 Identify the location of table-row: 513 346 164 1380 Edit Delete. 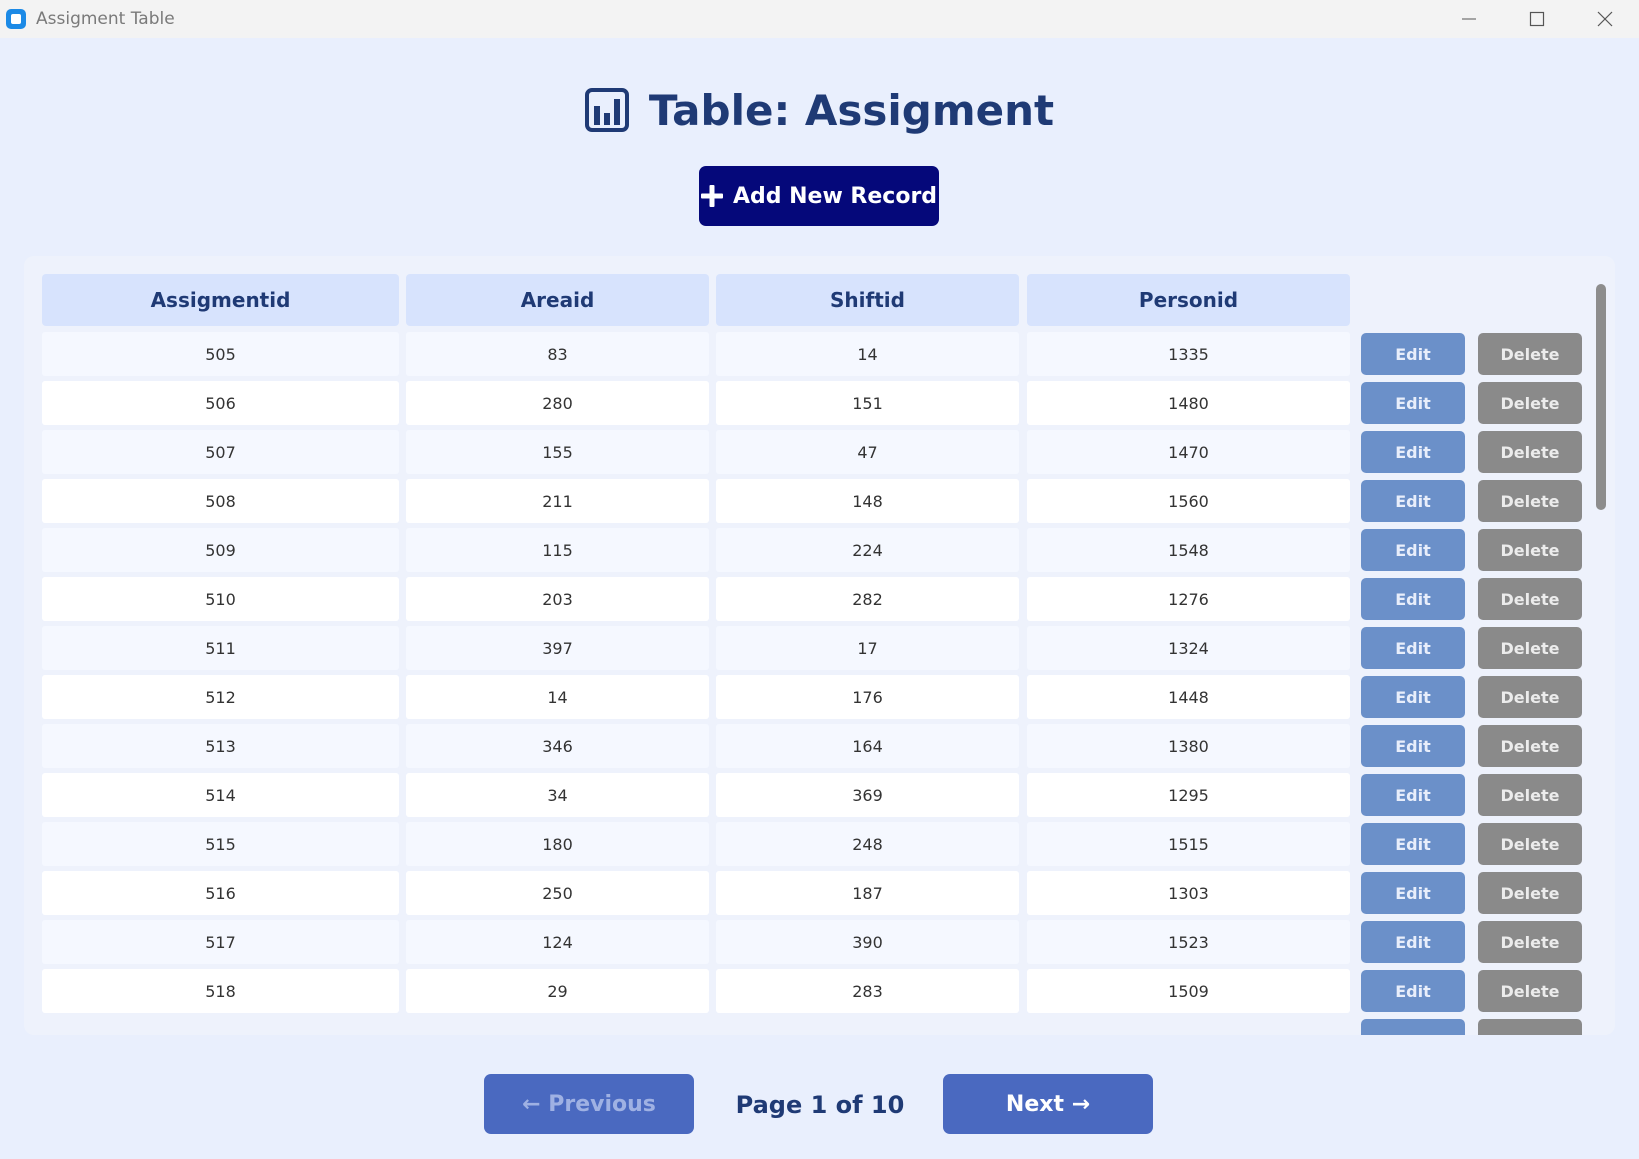
(819, 746).